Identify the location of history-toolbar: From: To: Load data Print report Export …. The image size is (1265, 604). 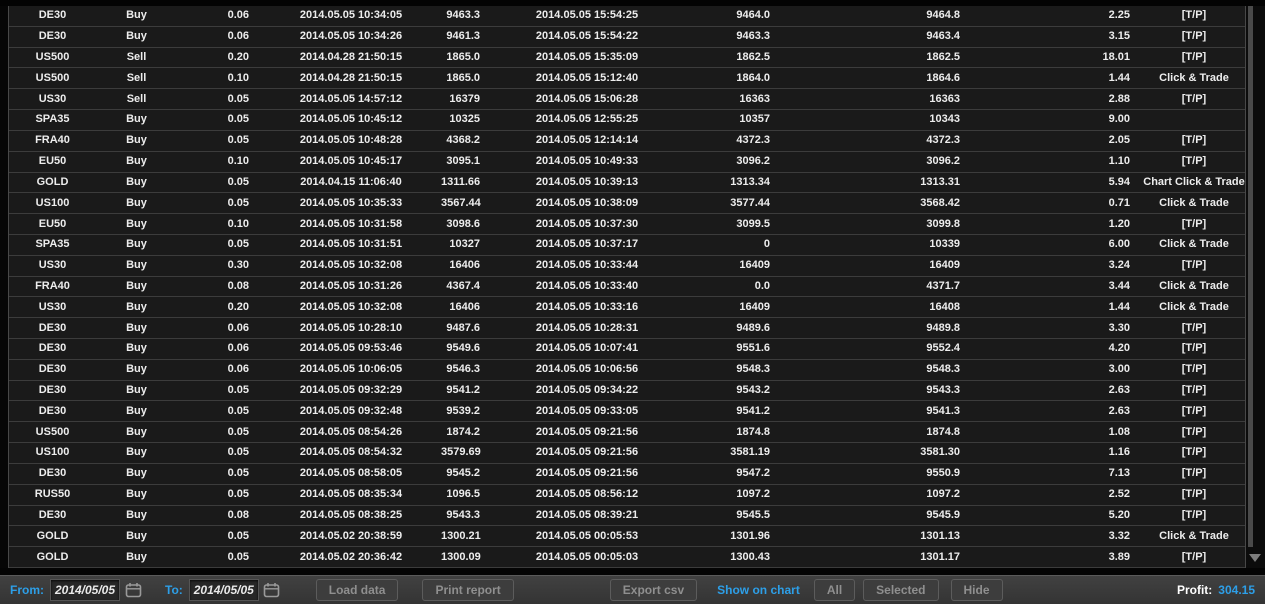
(632, 589).